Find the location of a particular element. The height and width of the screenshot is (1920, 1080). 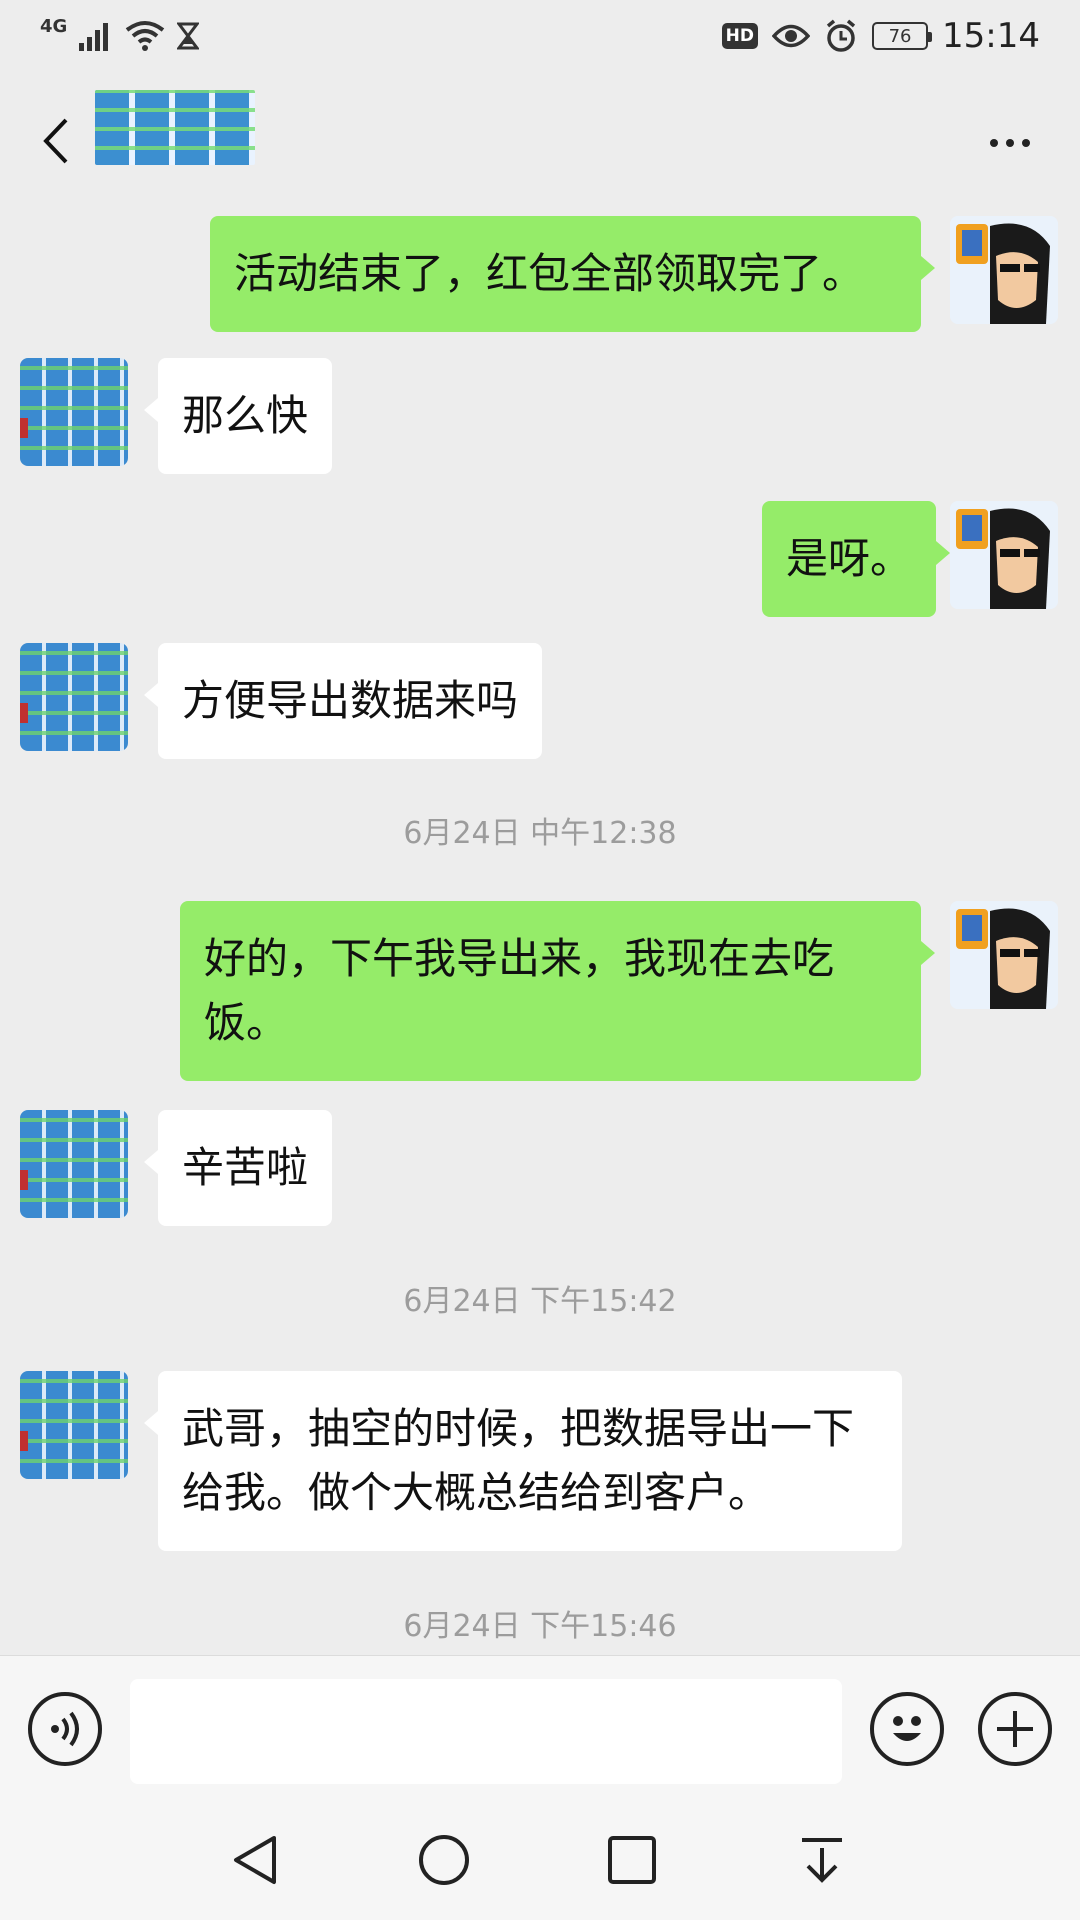

signal-icon is located at coordinates (94, 37).